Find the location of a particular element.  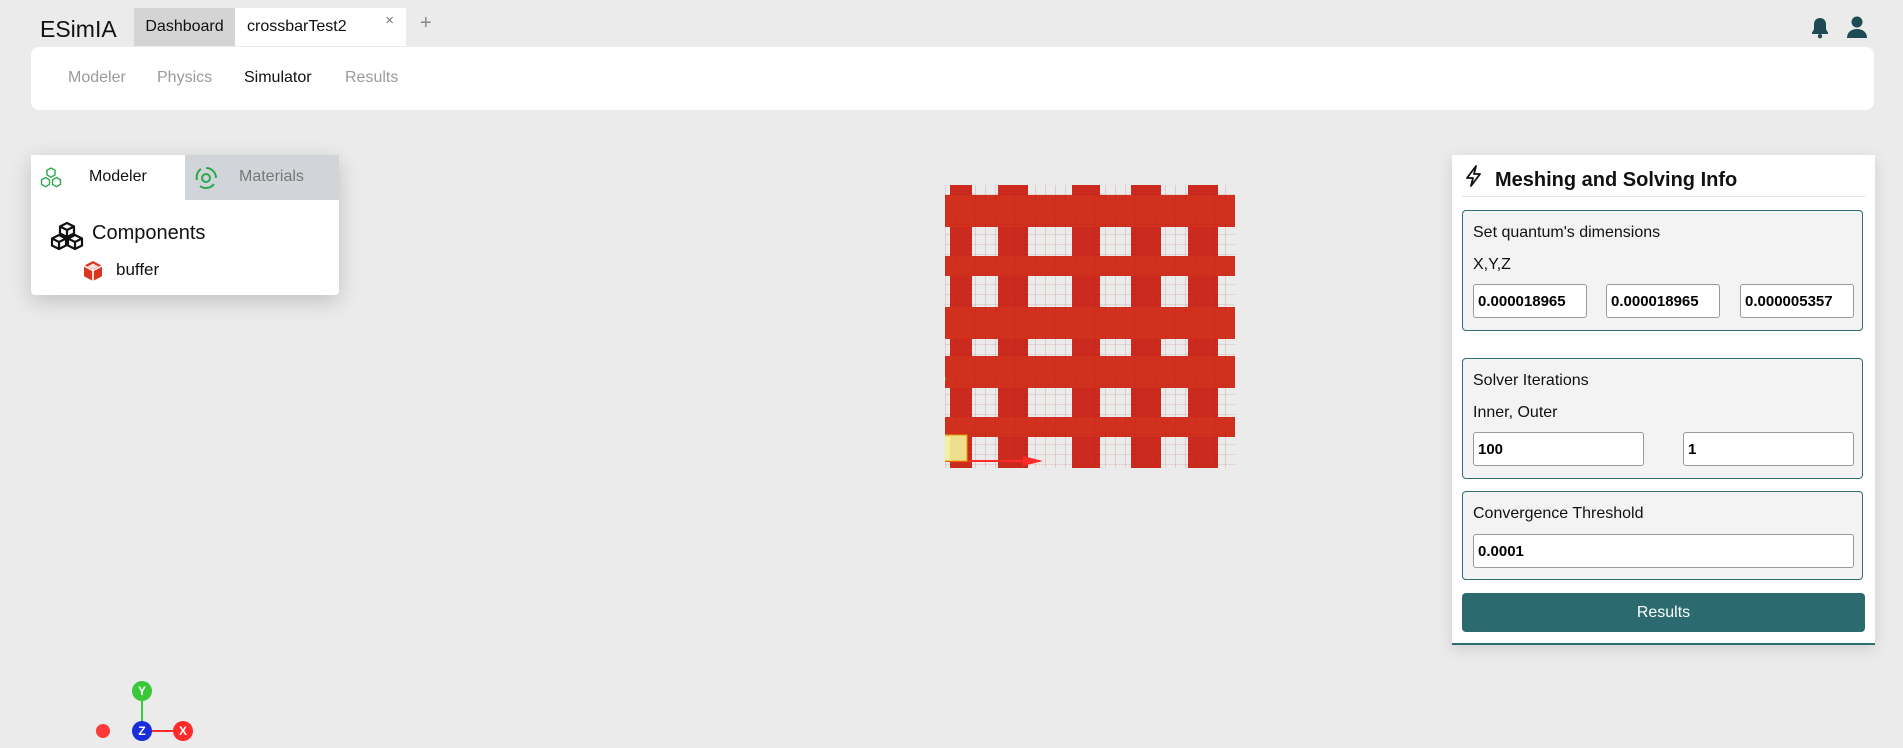

model-viewport is located at coordinates (1095, 329).